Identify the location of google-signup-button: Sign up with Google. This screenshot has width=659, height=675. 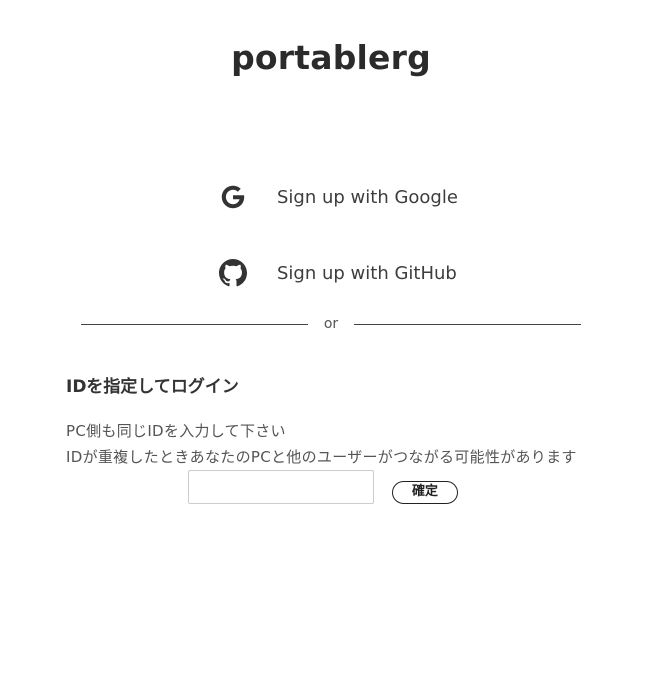
(337, 197).